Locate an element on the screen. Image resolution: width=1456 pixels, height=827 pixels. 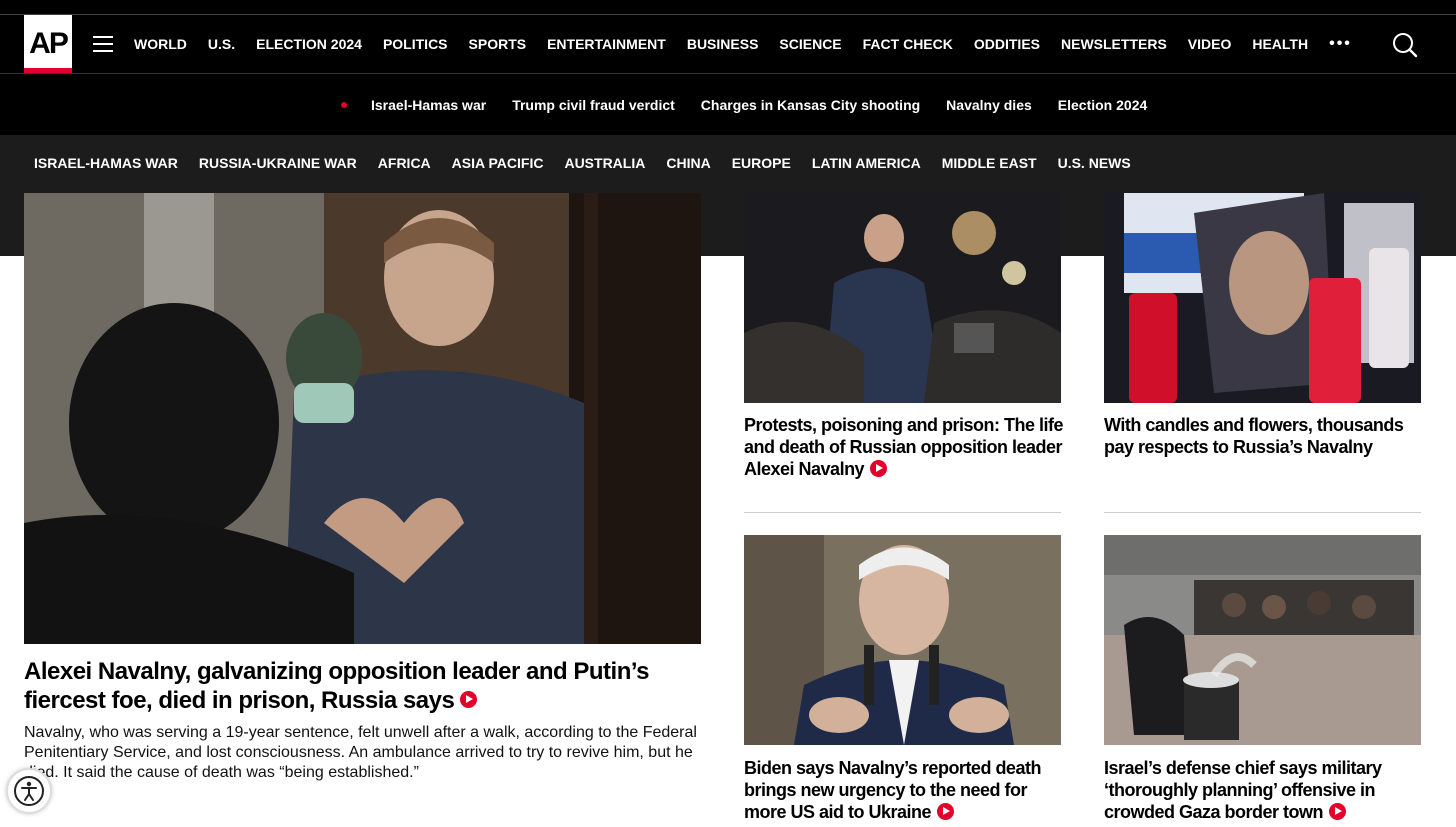
story-4-image is located at coordinates (1262, 640).